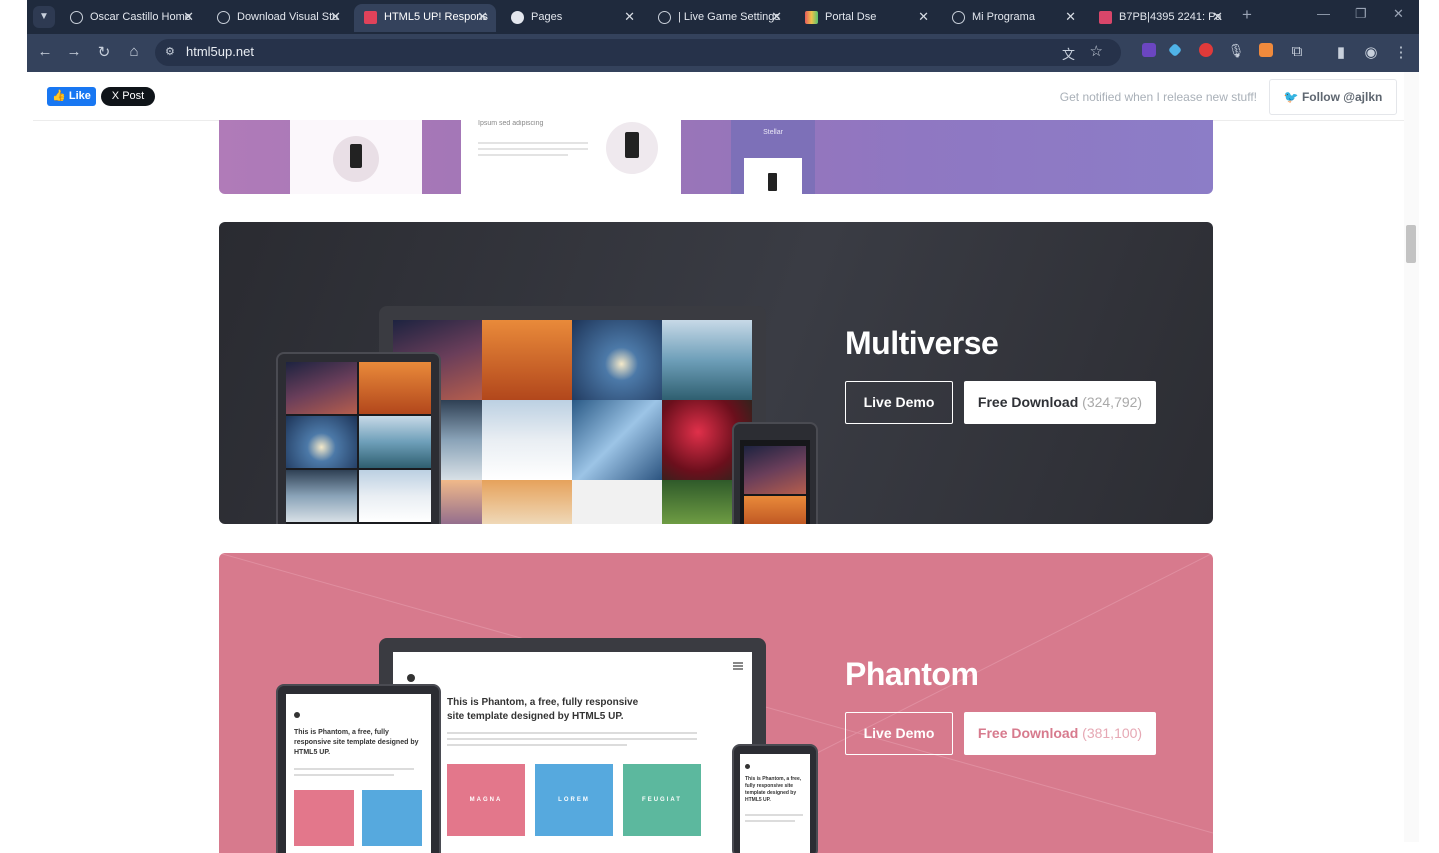 The height and width of the screenshot is (853, 1439). I want to click on tab-b7pb: B7PB|4395 2241: Pa ✕, so click(1160, 18).